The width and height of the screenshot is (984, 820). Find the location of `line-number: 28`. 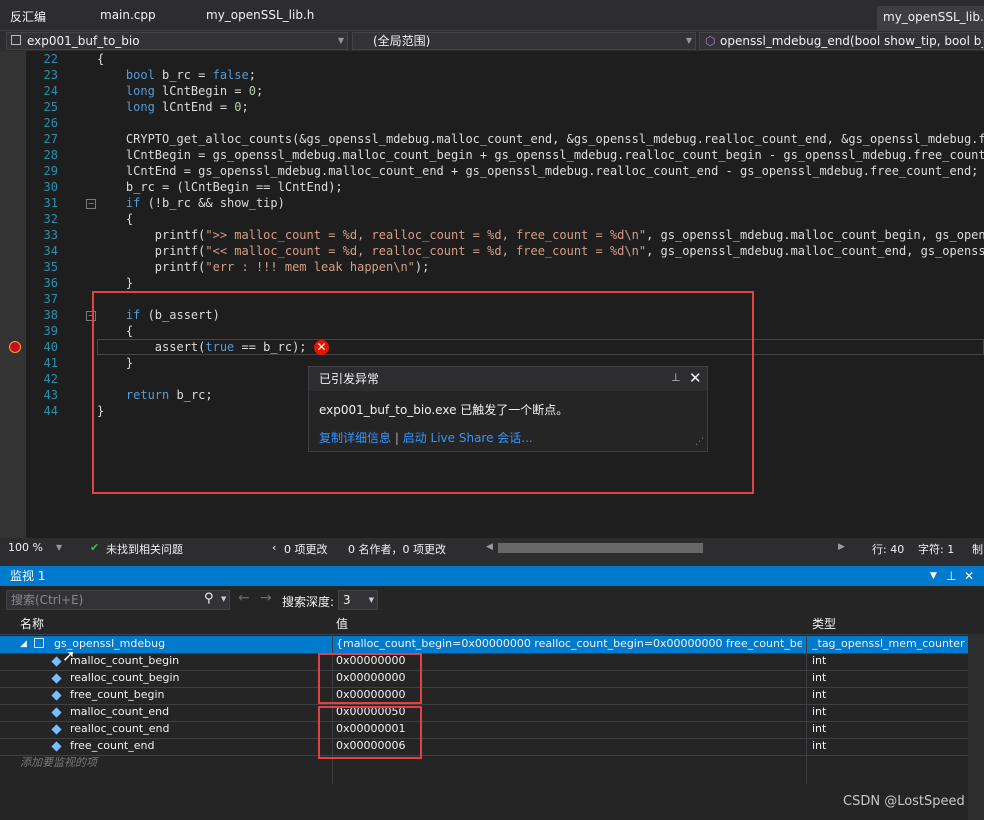

line-number: 28 is located at coordinates (50, 155).